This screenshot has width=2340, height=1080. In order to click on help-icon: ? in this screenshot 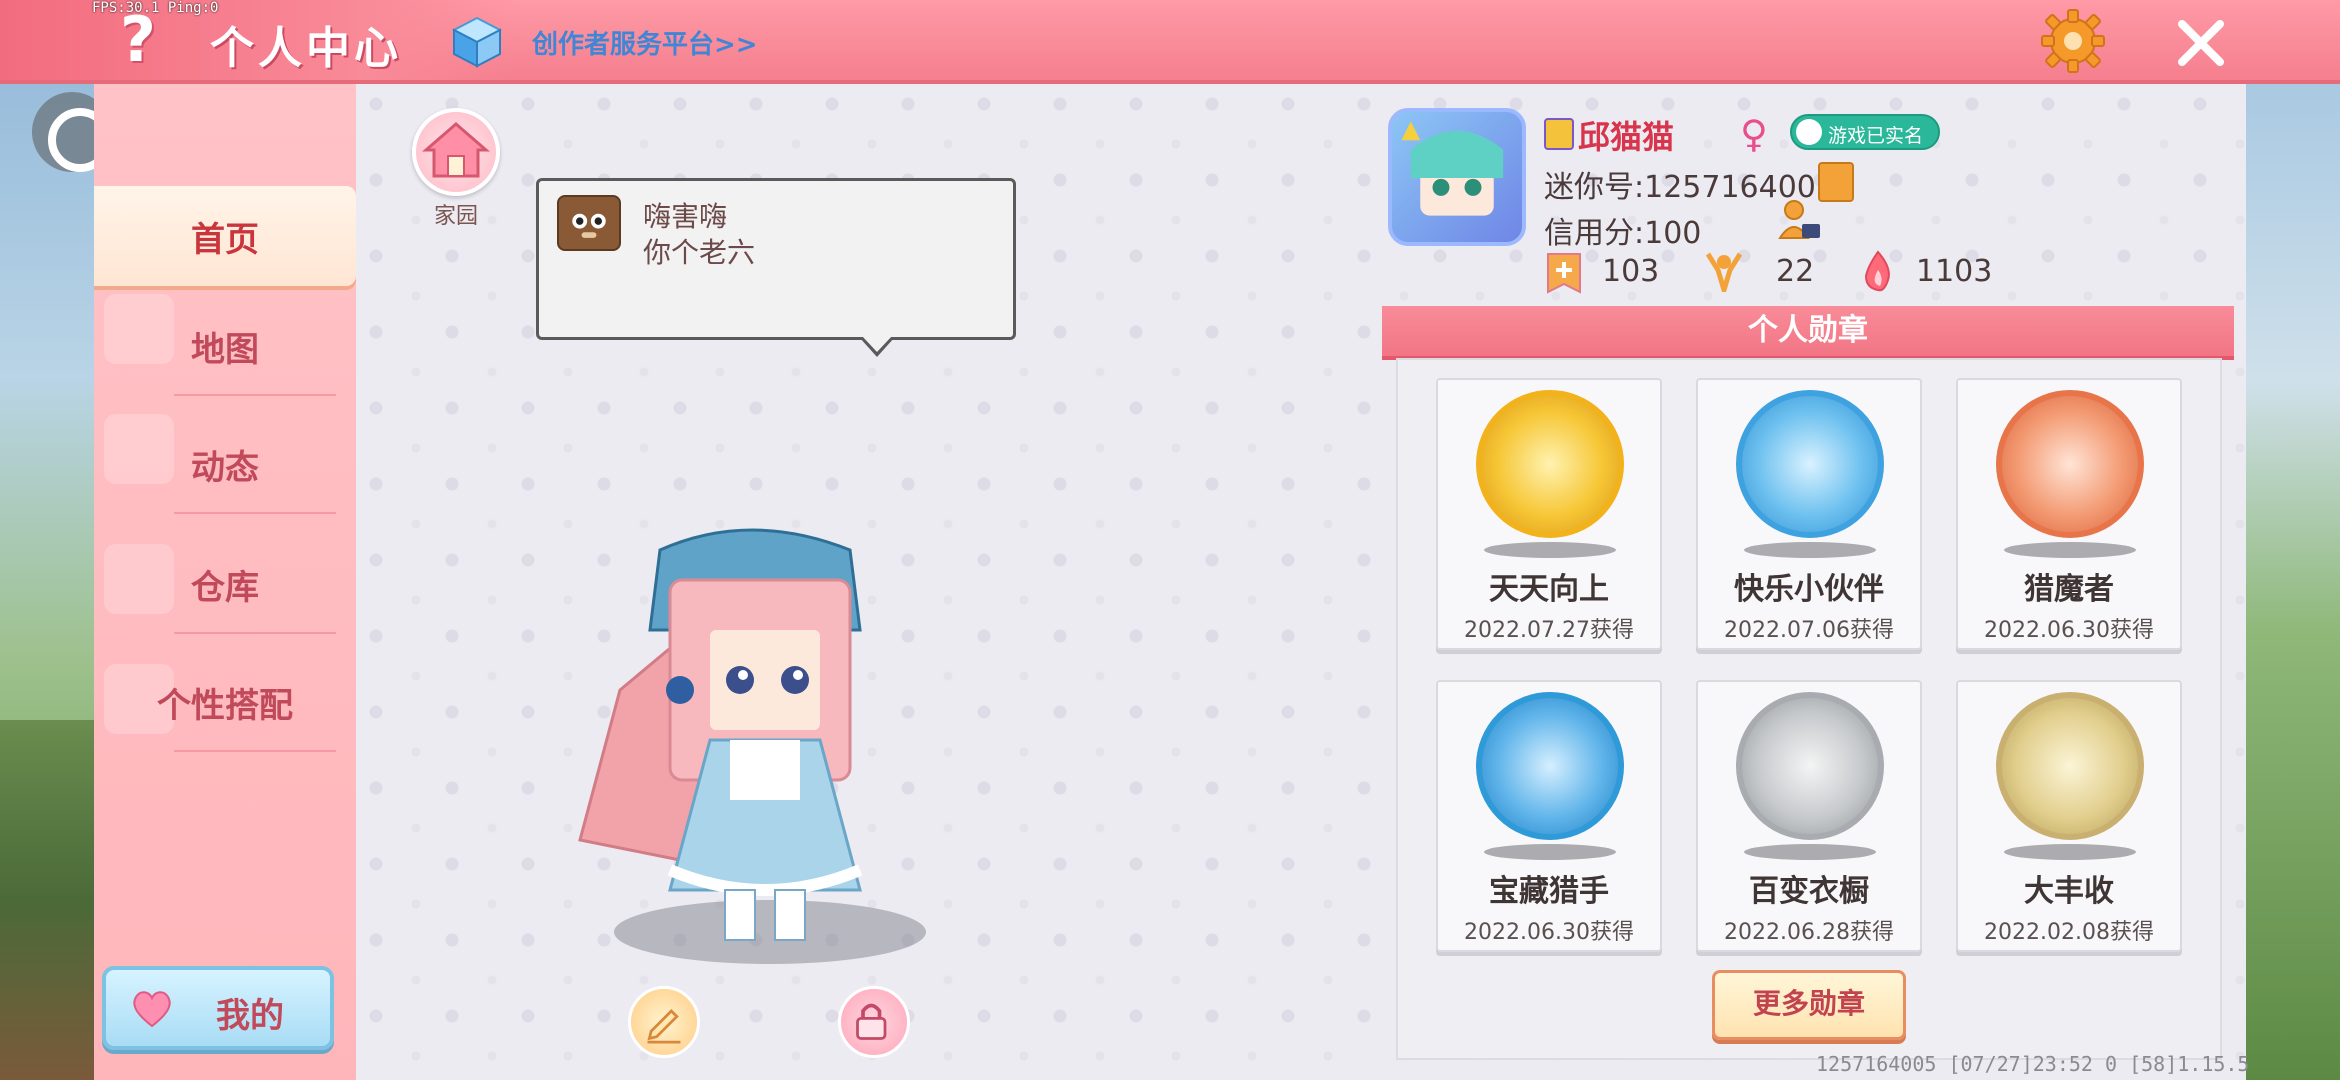, I will do `click(138, 40)`.